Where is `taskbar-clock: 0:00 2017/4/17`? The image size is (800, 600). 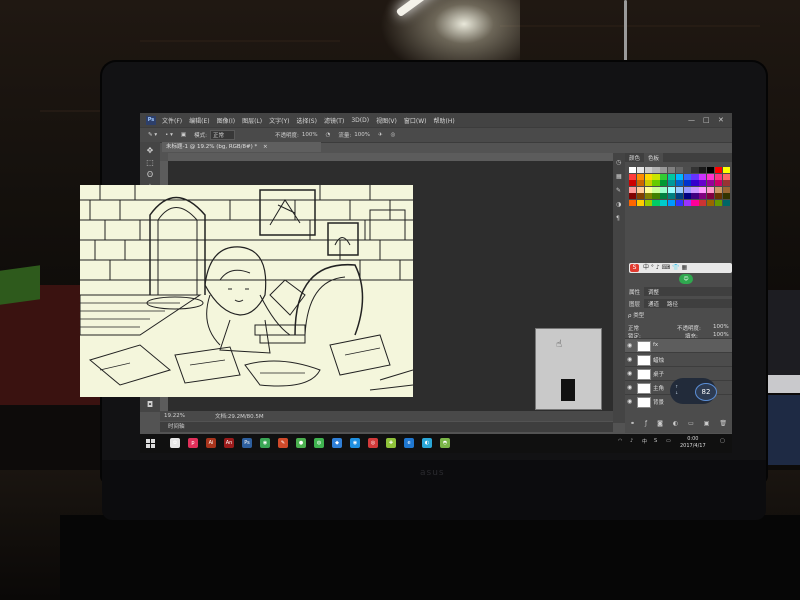 taskbar-clock: 0:00 2017/4/17 is located at coordinates (693, 443).